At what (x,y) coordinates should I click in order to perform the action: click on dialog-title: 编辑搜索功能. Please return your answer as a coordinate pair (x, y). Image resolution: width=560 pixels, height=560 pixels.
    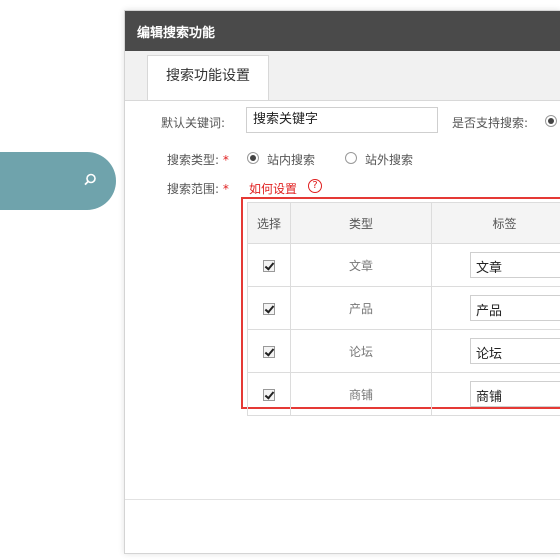
    Looking at the image, I should click on (176, 33).